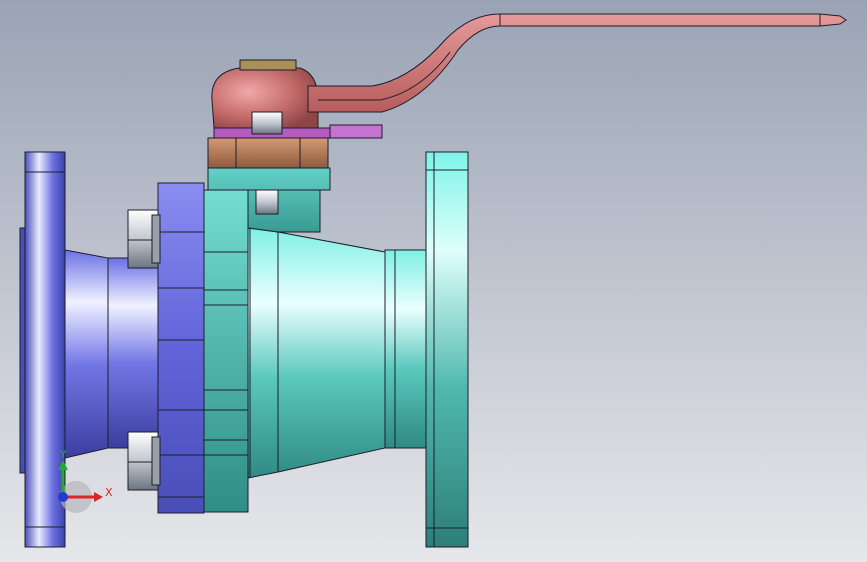 Image resolution: width=867 pixels, height=562 pixels. What do you see at coordinates (144, 239) in the screenshot?
I see `bolt-head-upper` at bounding box center [144, 239].